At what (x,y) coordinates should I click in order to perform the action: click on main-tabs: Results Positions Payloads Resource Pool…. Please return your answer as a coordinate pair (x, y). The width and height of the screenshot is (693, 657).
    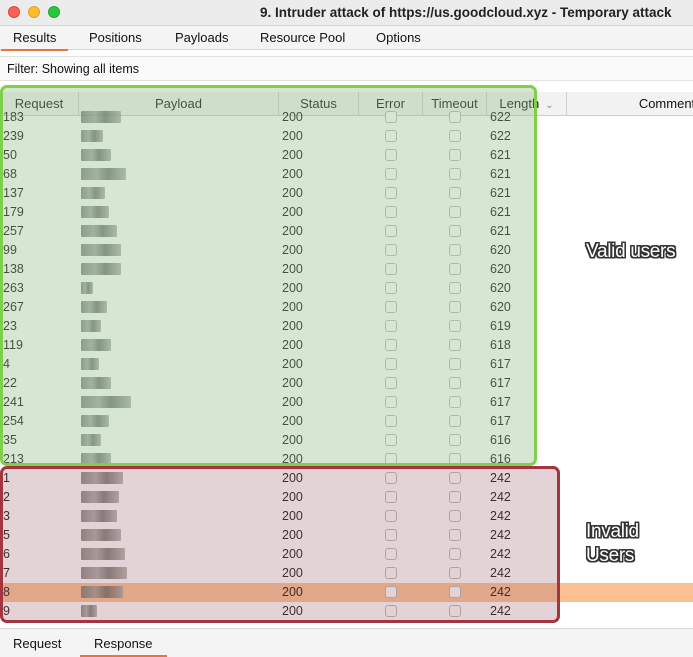
    Looking at the image, I should click on (346, 38).